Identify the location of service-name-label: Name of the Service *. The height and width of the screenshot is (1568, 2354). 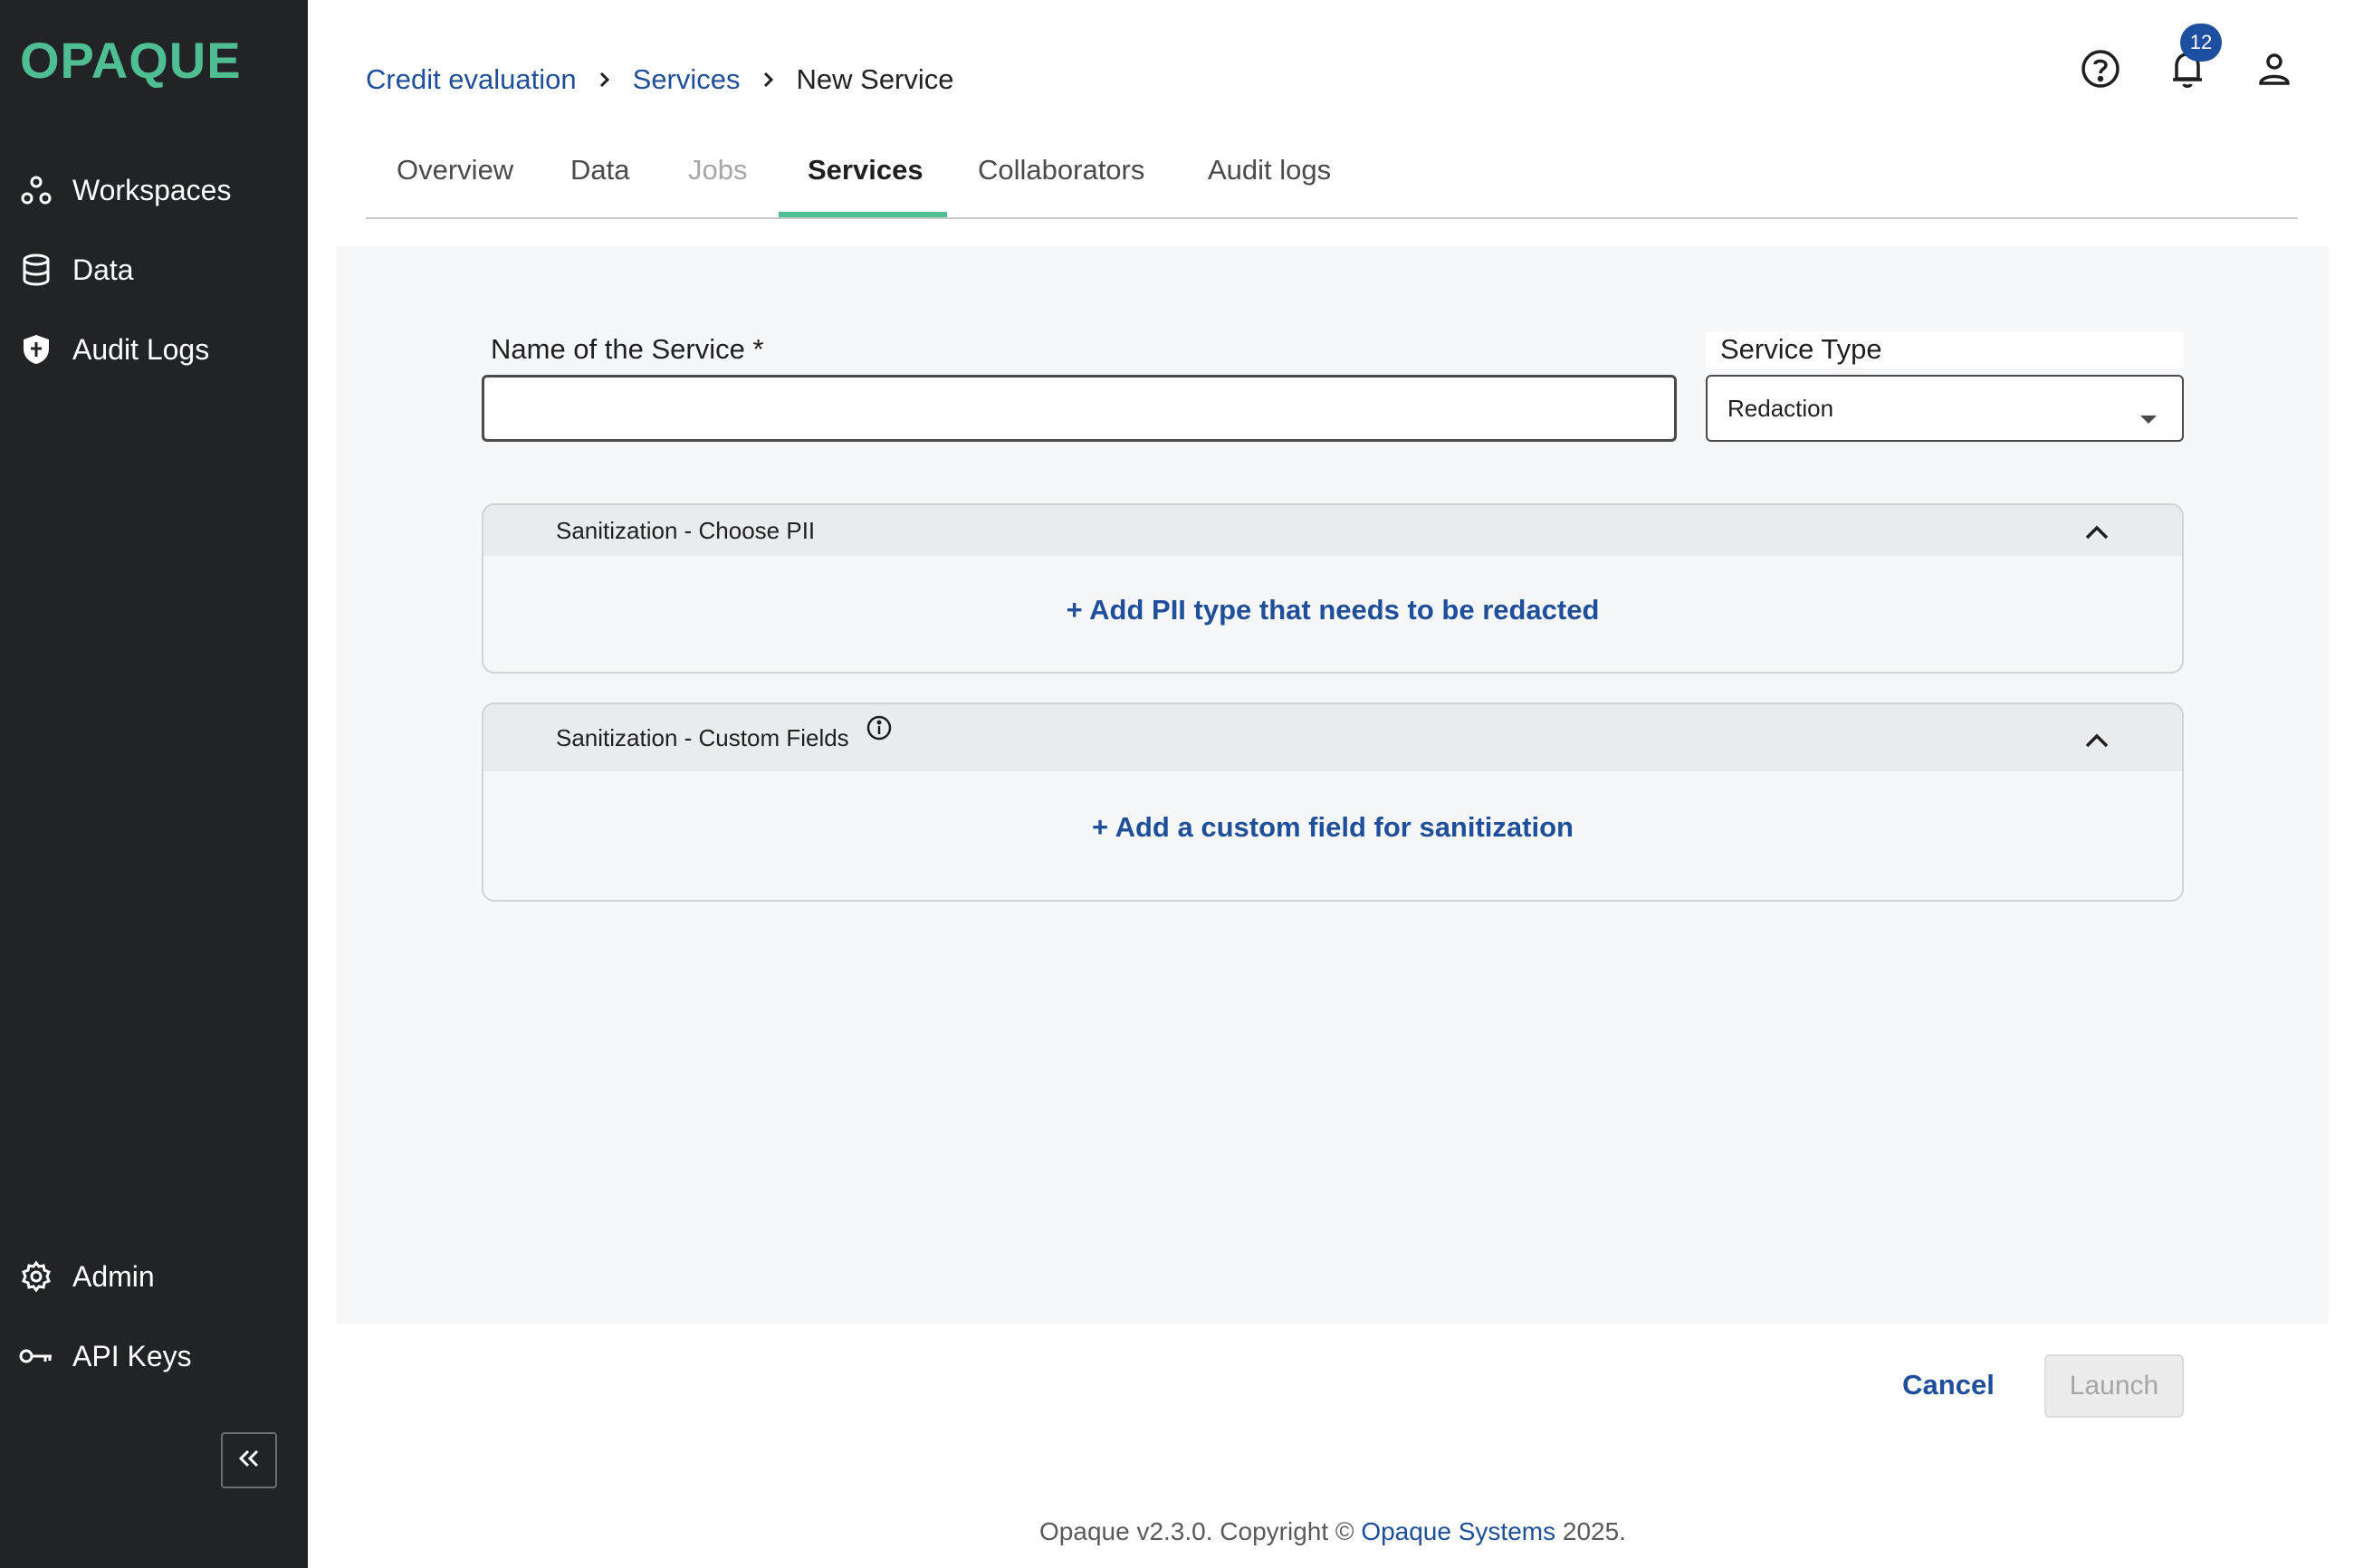
(627, 349).